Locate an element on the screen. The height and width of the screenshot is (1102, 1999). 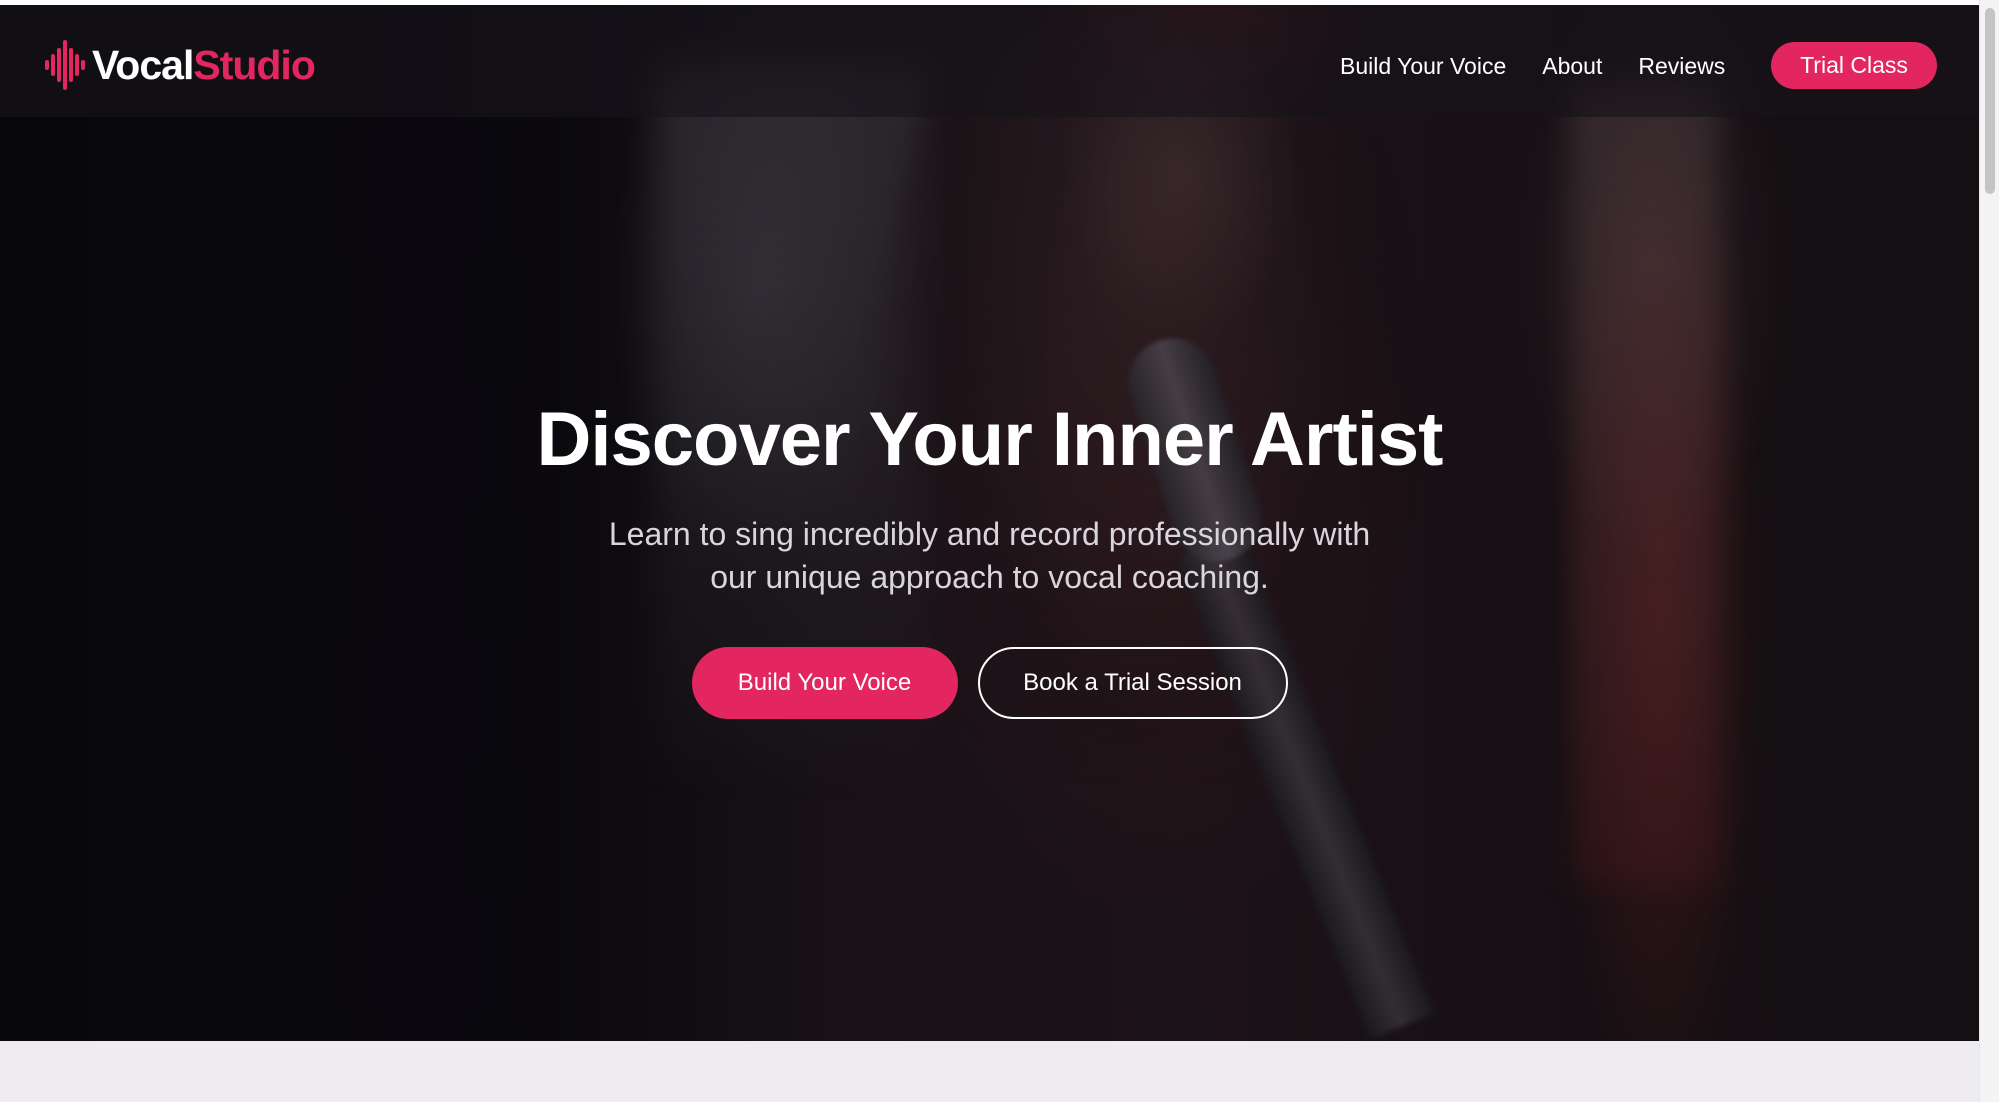
scrollbar-thumb is located at coordinates (1990, 101).